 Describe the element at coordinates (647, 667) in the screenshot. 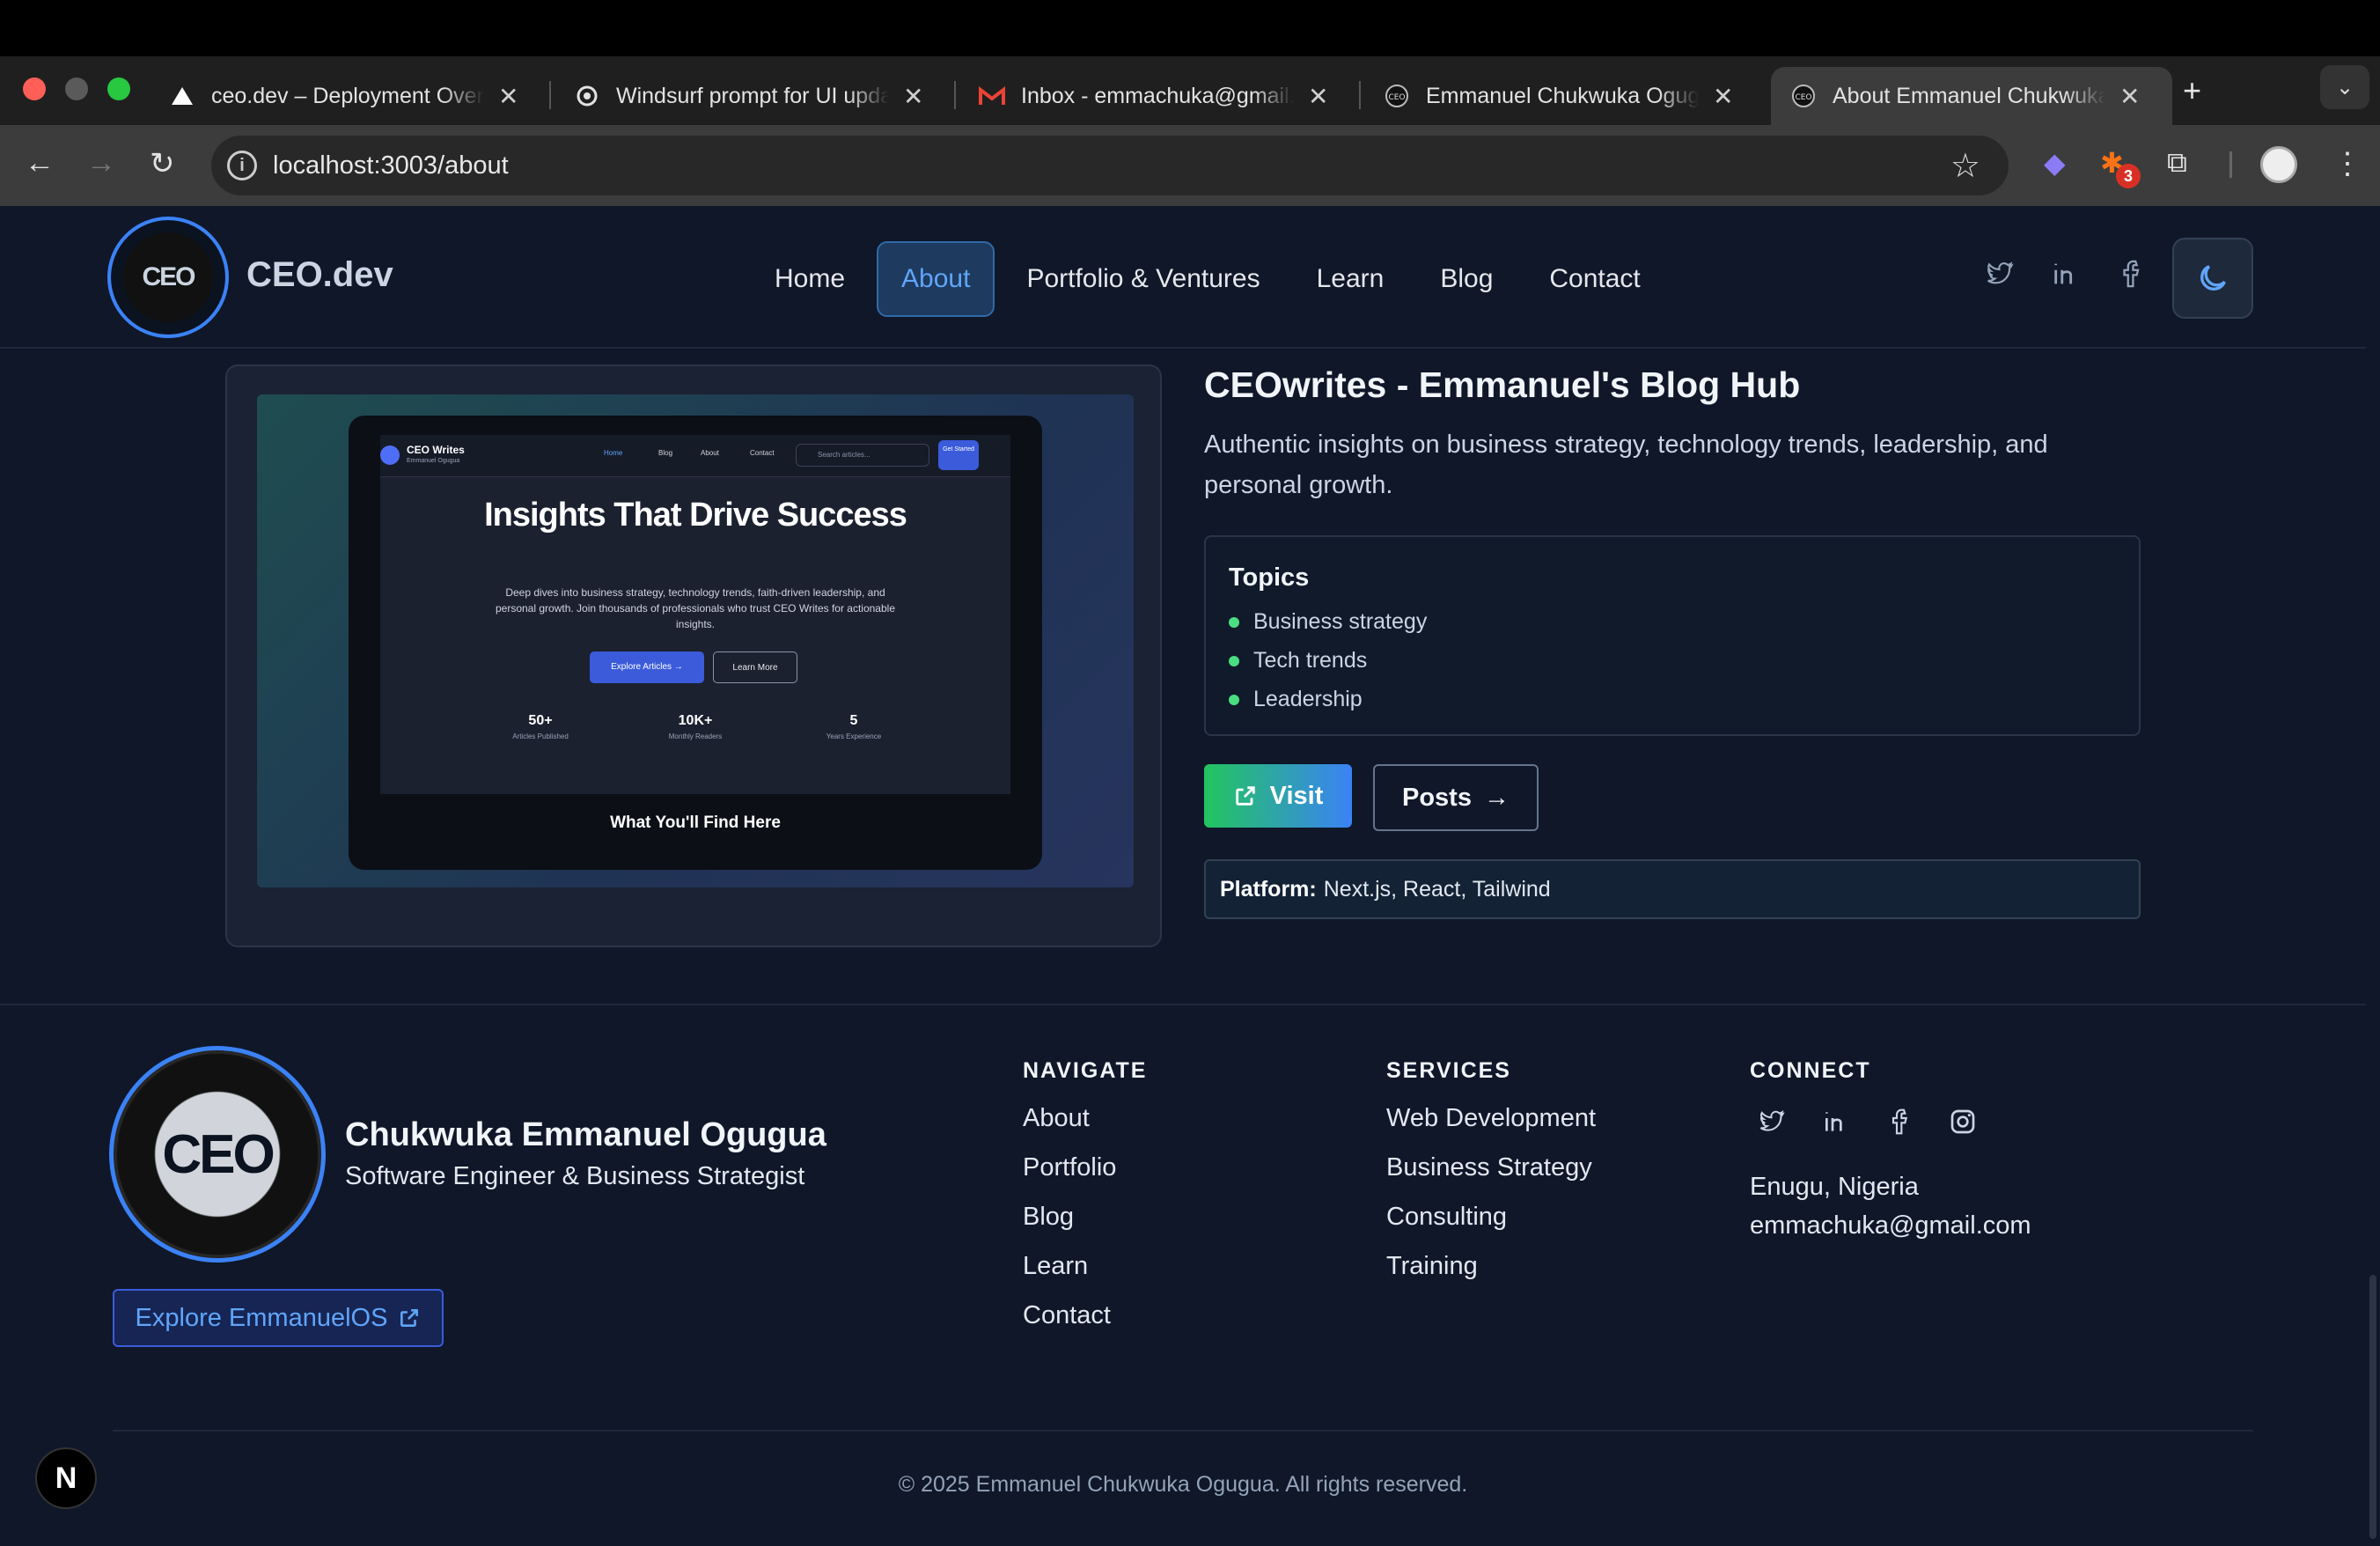

I see `preview-primary-button: Explore Articles →` at that location.